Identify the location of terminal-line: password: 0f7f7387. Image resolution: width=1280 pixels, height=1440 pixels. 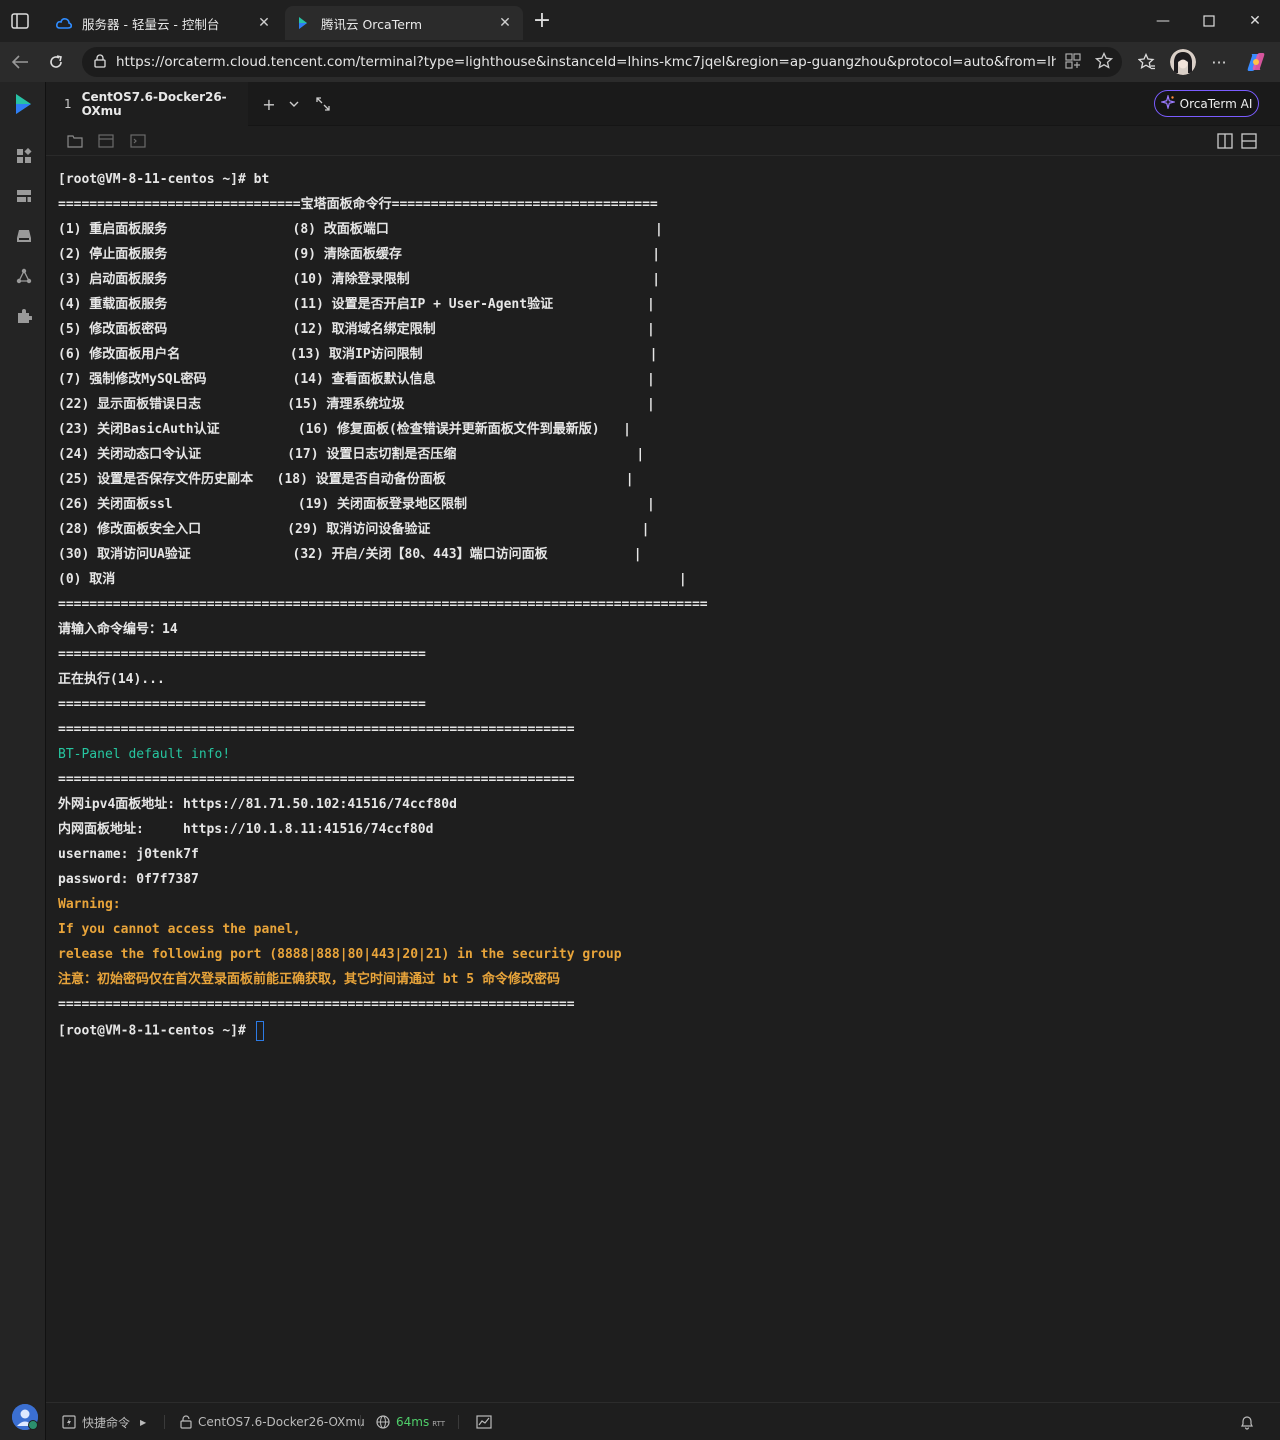
(128, 879).